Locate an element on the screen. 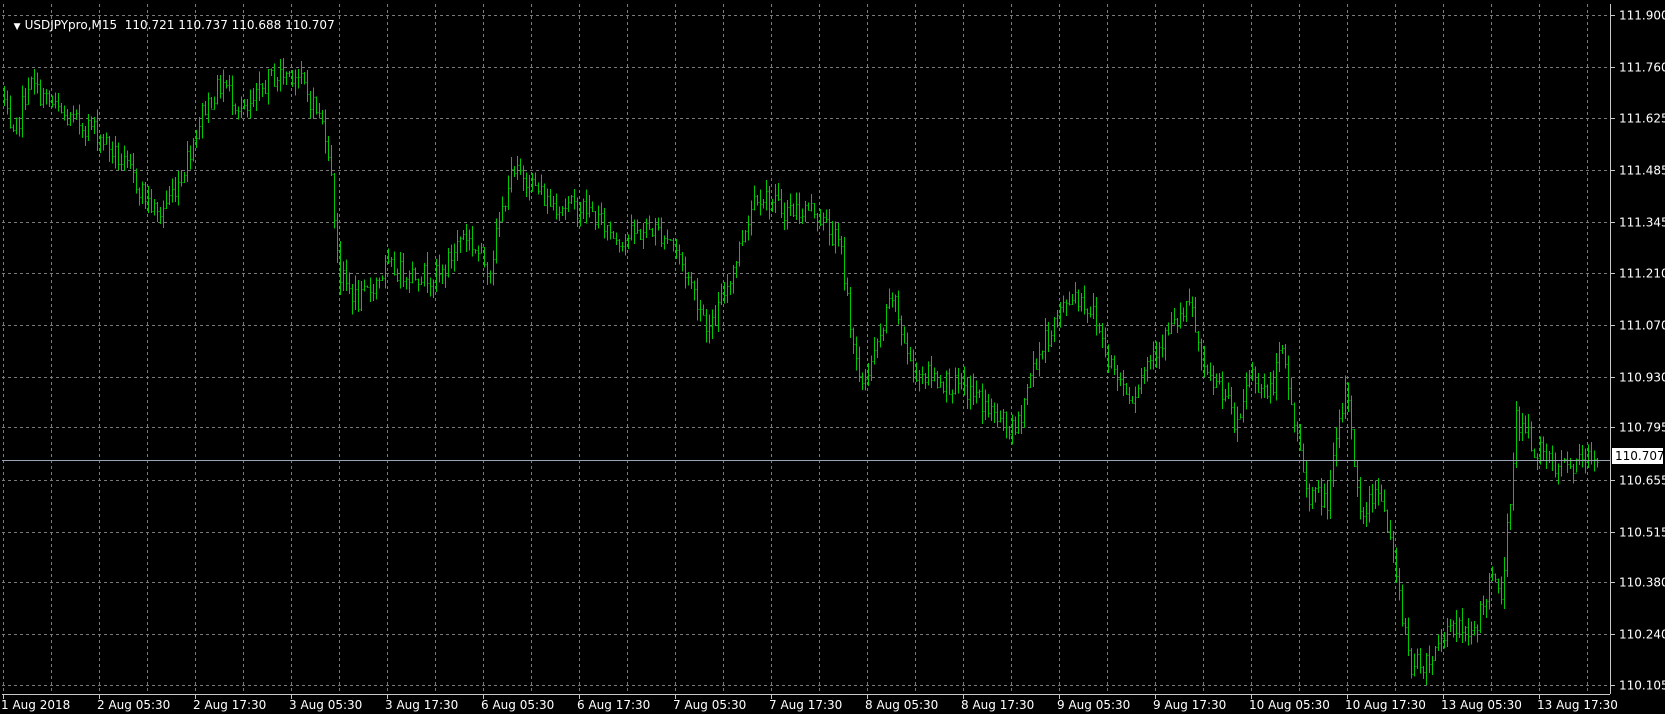  y-tick-label: 110.655 is located at coordinates (1642, 481).